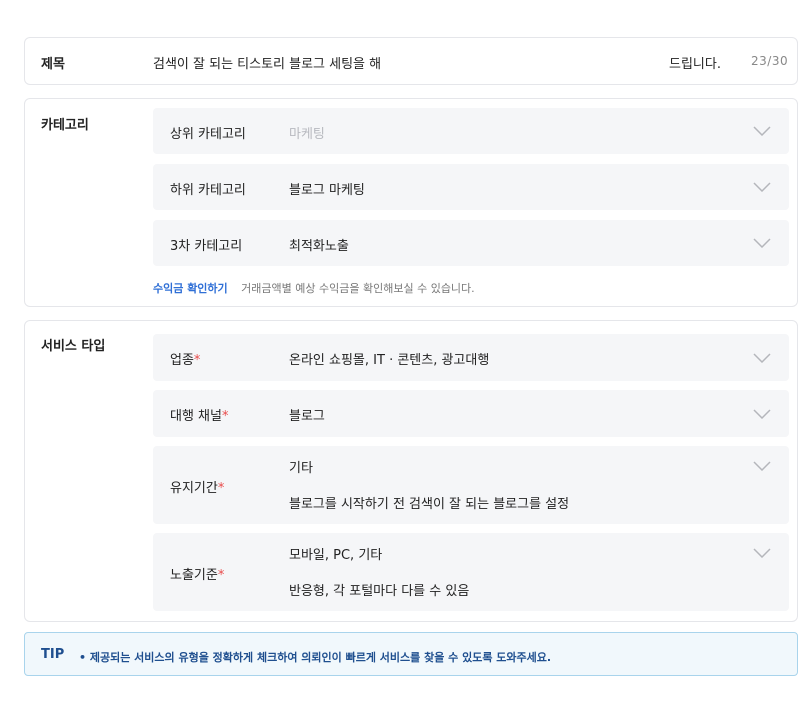 This screenshot has height=724, width=798. I want to click on period-value: 기타, so click(301, 468).